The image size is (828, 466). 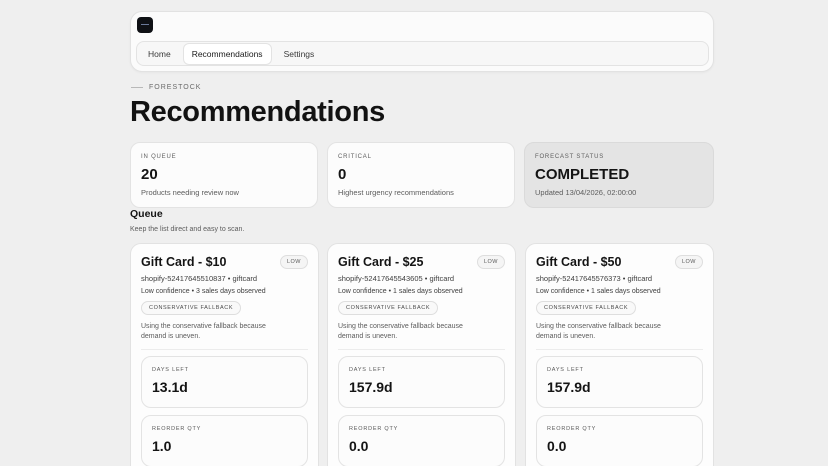 I want to click on stat-value: COMPLETED, so click(x=582, y=174).